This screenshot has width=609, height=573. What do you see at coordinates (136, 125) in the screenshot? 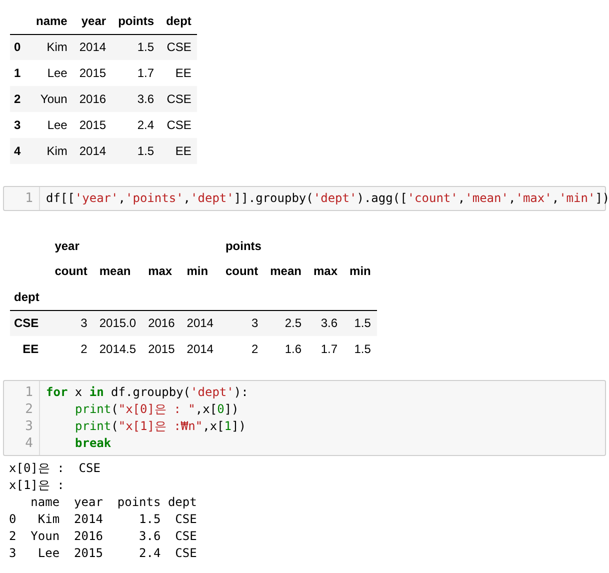
I see `table-cell: 2.4` at bounding box center [136, 125].